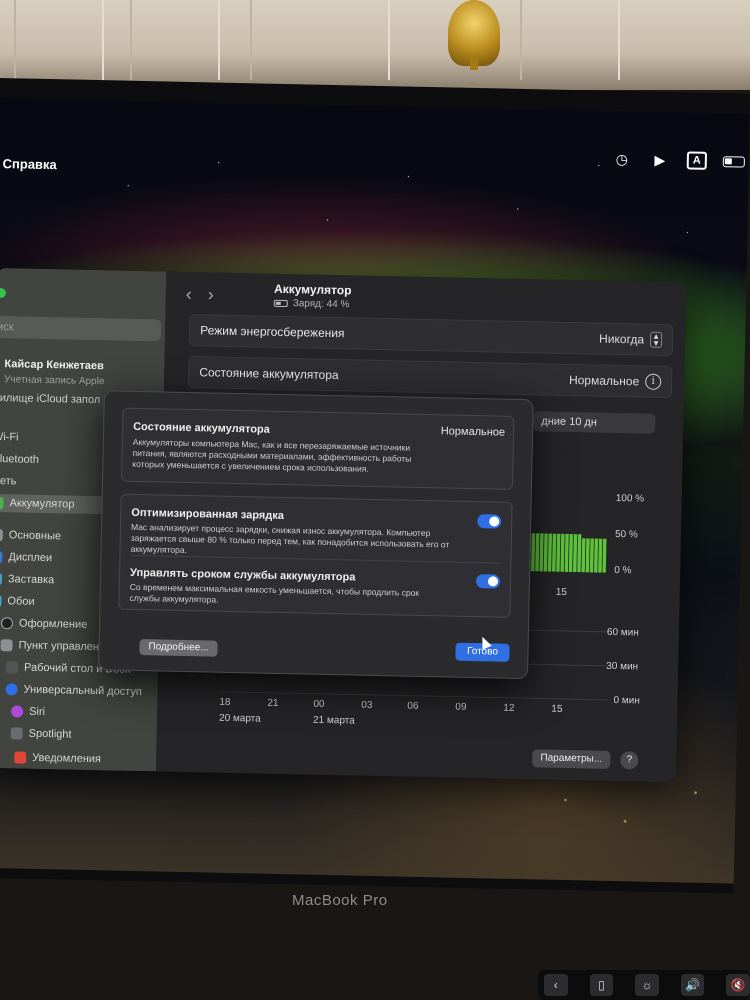 The image size is (750, 1000). Describe the element at coordinates (594, 422) in the screenshot. I see `range-segment-10-days: дние 10 дн` at that location.